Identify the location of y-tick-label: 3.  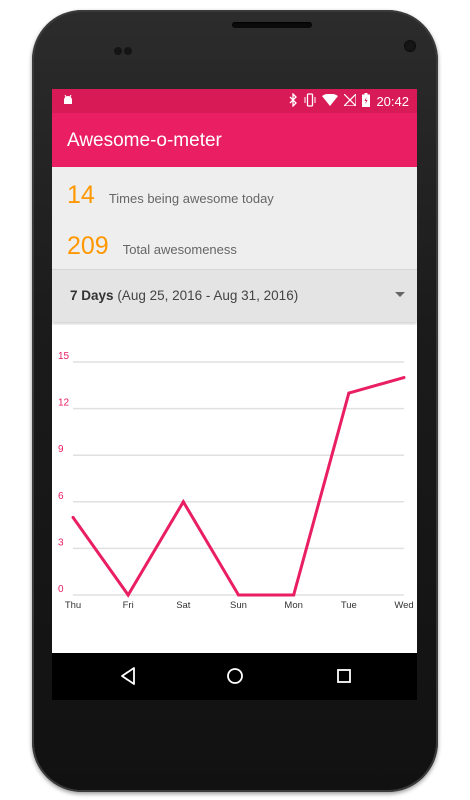
(61, 542).